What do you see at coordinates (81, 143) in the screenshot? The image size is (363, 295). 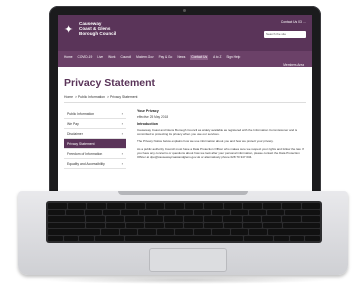 I see `sidebar-item-label: Privacy Statement` at bounding box center [81, 143].